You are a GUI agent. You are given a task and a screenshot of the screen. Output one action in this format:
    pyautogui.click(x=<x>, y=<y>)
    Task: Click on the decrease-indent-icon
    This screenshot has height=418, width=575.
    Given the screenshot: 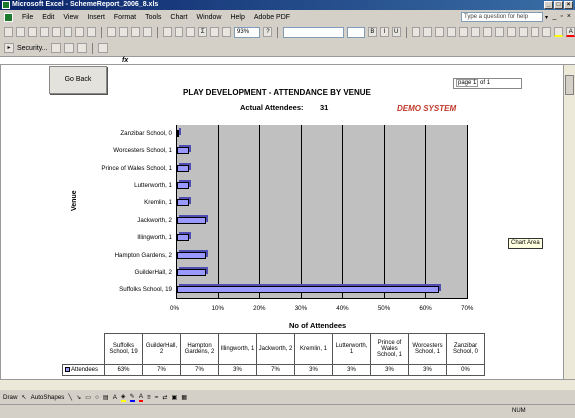 What is the action you would take?
    pyautogui.click(x=523, y=32)
    